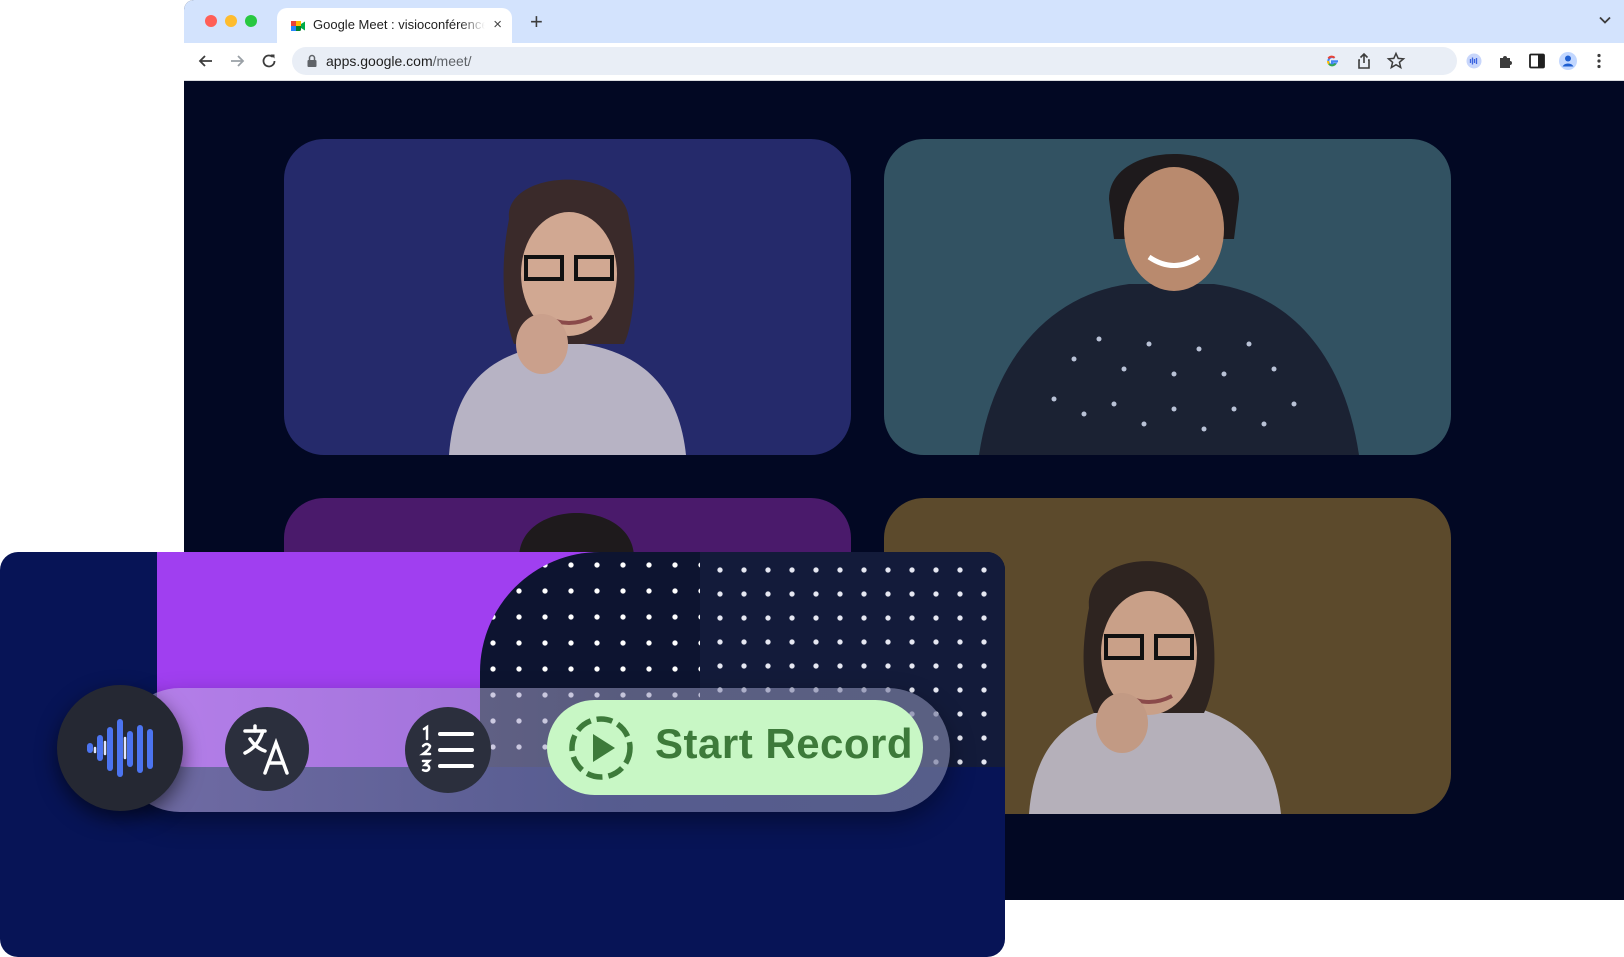 This screenshot has width=1624, height=957. Describe the element at coordinates (1364, 61) in the screenshot. I see `share-icon` at that location.